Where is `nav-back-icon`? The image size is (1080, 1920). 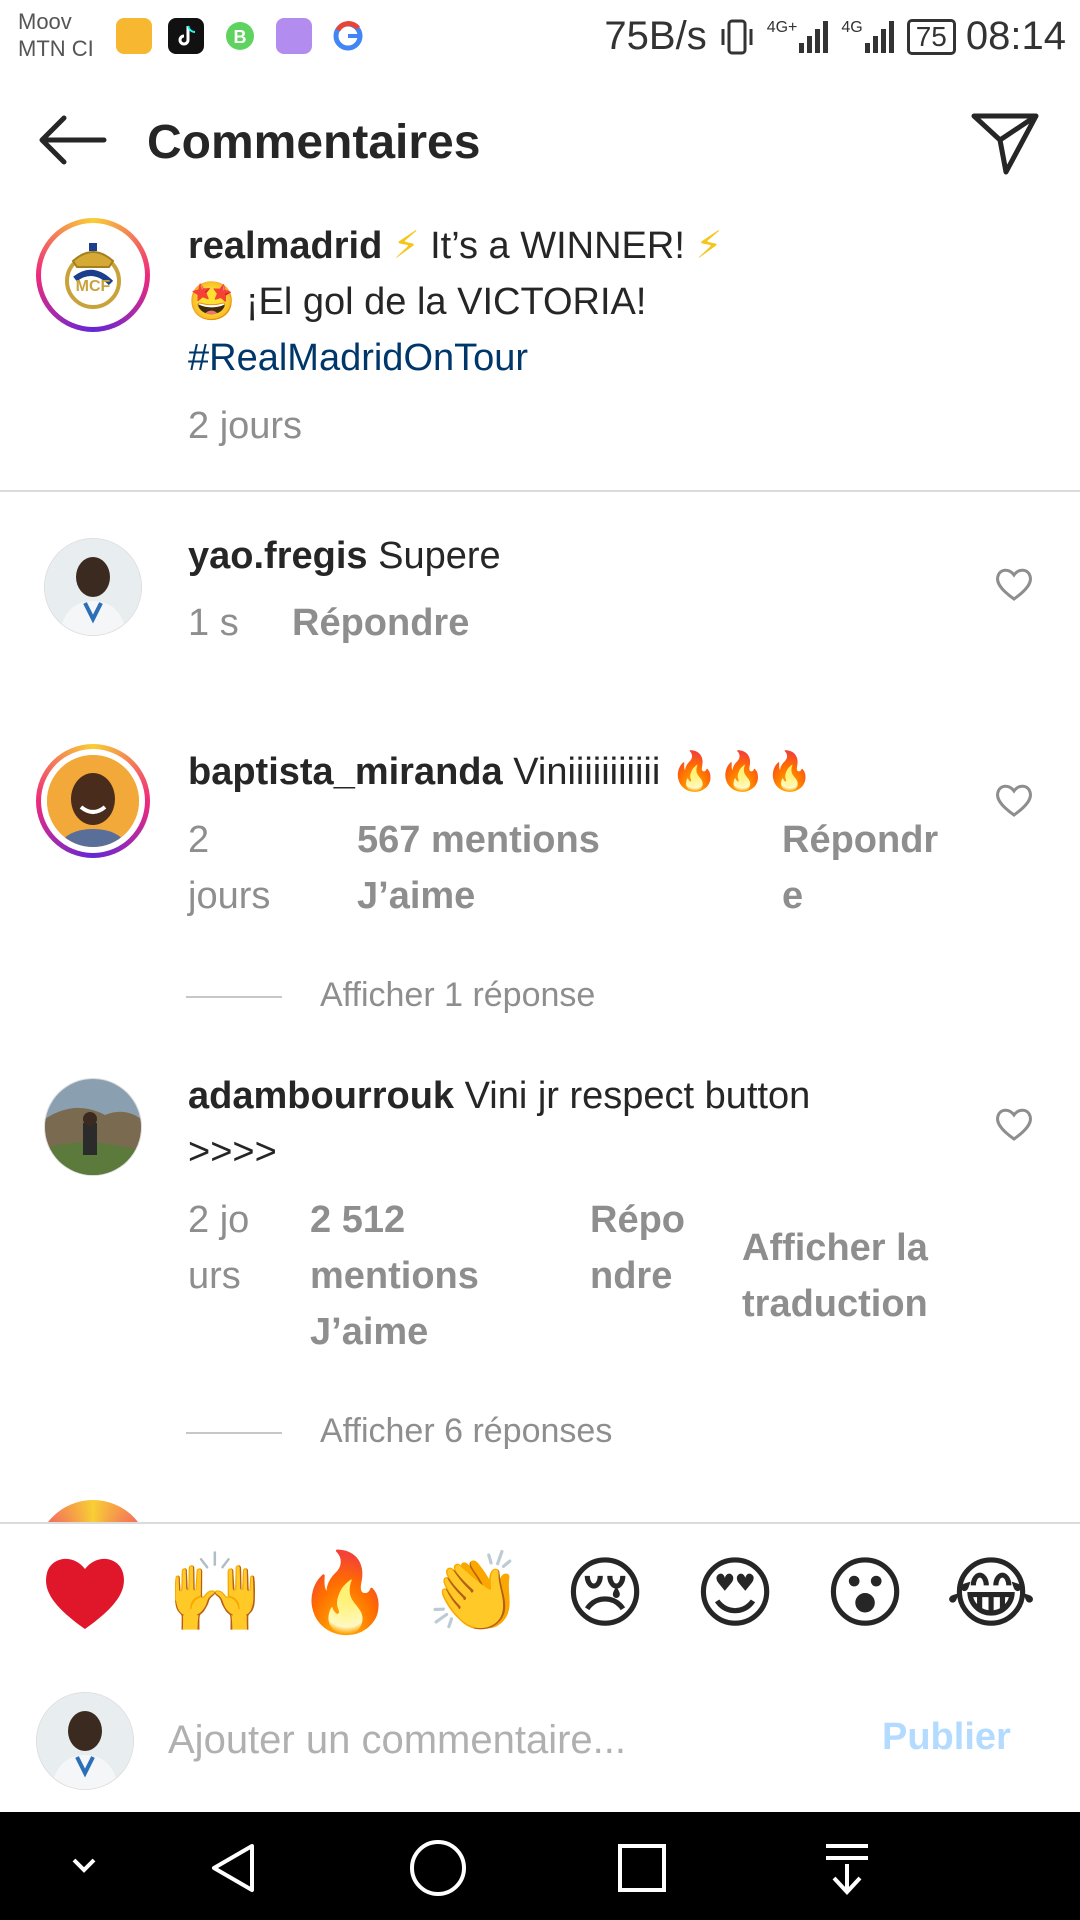
nav-back-icon is located at coordinates (234, 1868).